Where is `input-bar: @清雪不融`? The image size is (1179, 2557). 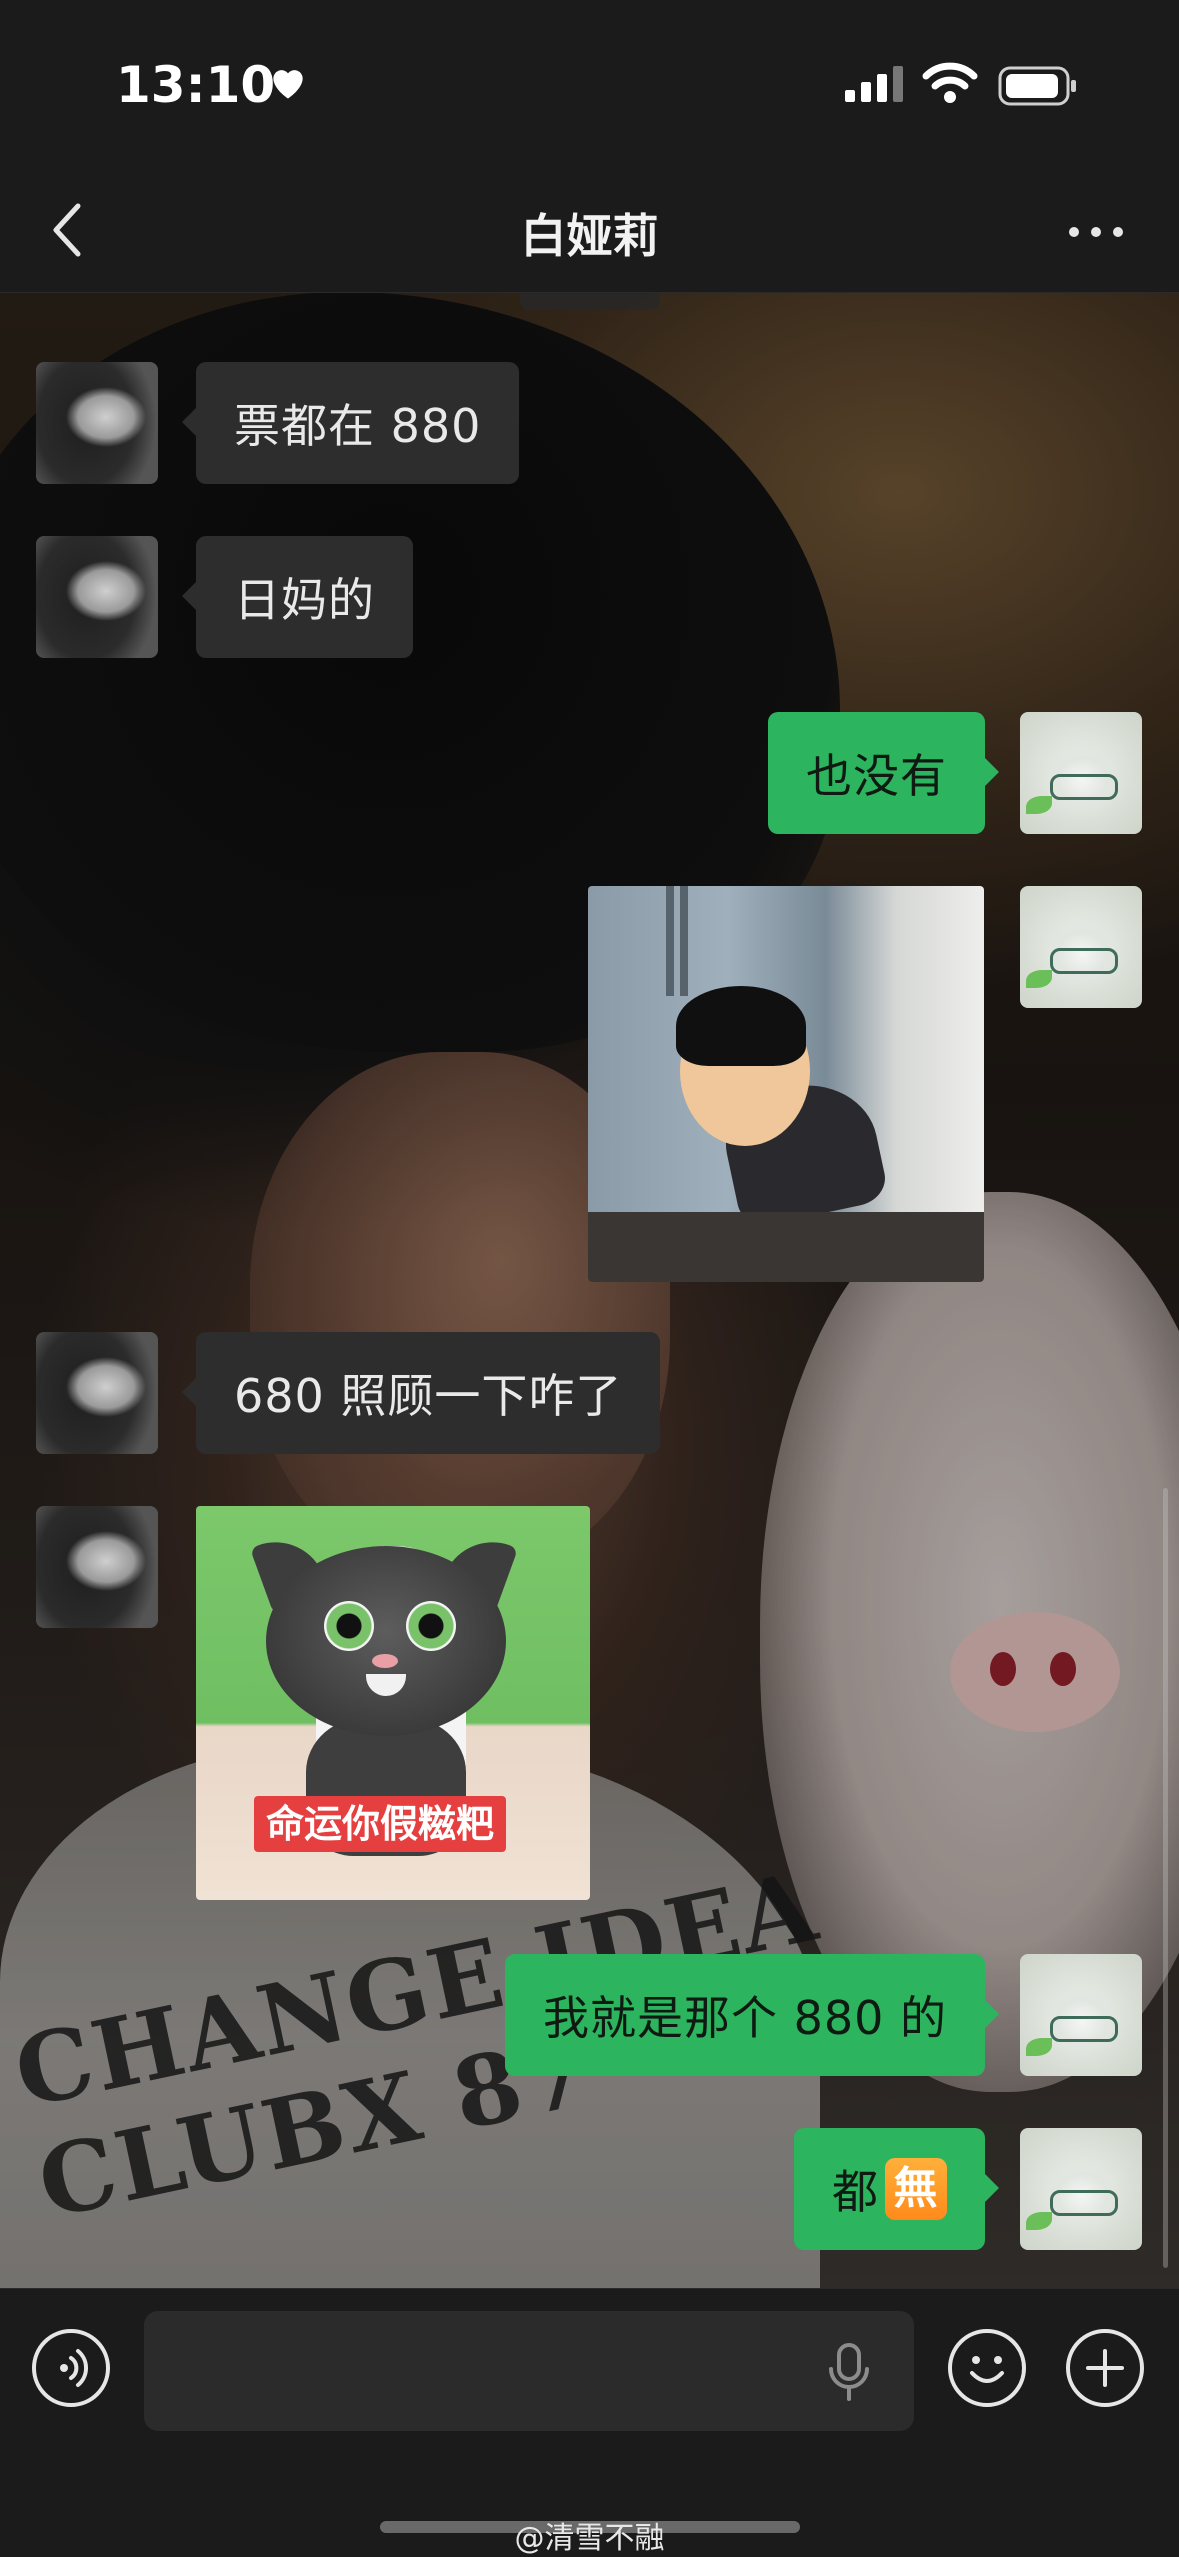 input-bar: @清雪不融 is located at coordinates (589, 2422).